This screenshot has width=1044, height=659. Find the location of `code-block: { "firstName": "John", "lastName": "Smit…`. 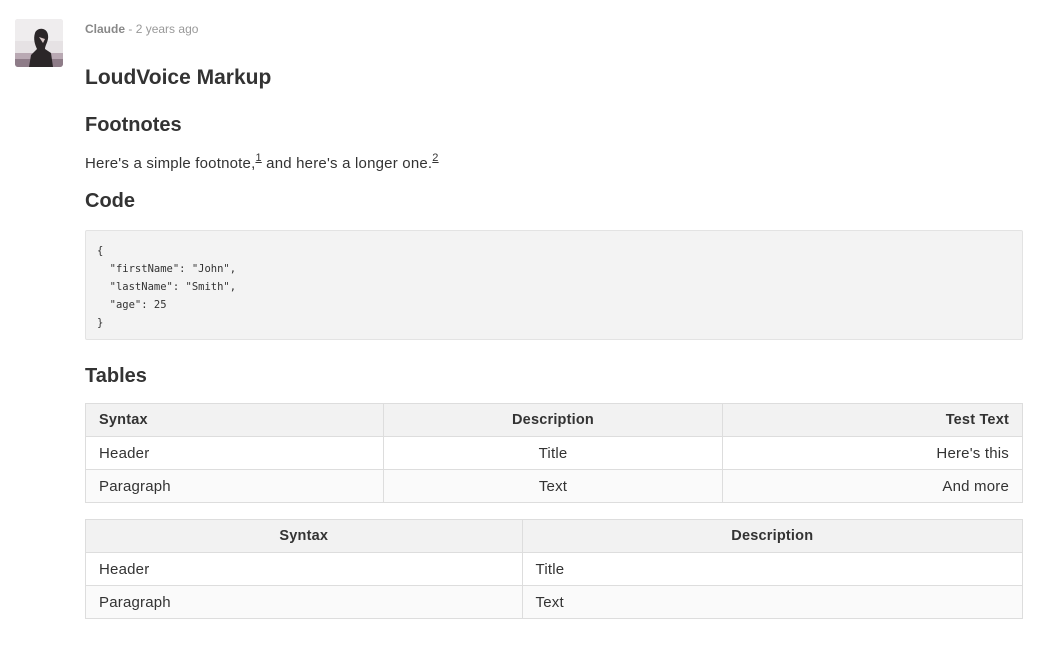

code-block: { "firstName": "John", "lastName": "Smit… is located at coordinates (554, 285).